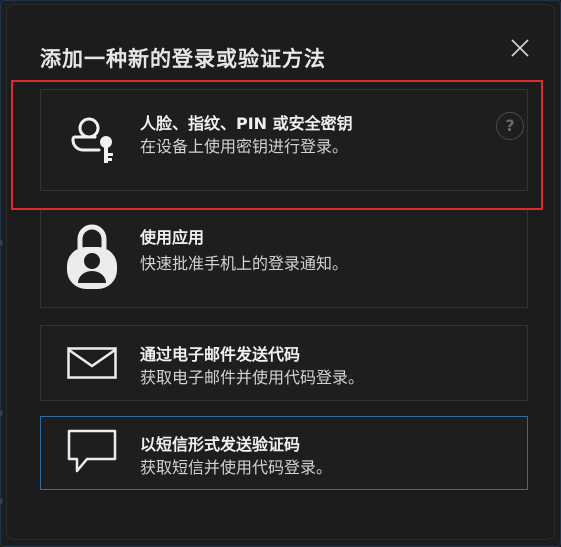 The height and width of the screenshot is (547, 561). What do you see at coordinates (92, 451) in the screenshot?
I see `chat-bubble-icon` at bounding box center [92, 451].